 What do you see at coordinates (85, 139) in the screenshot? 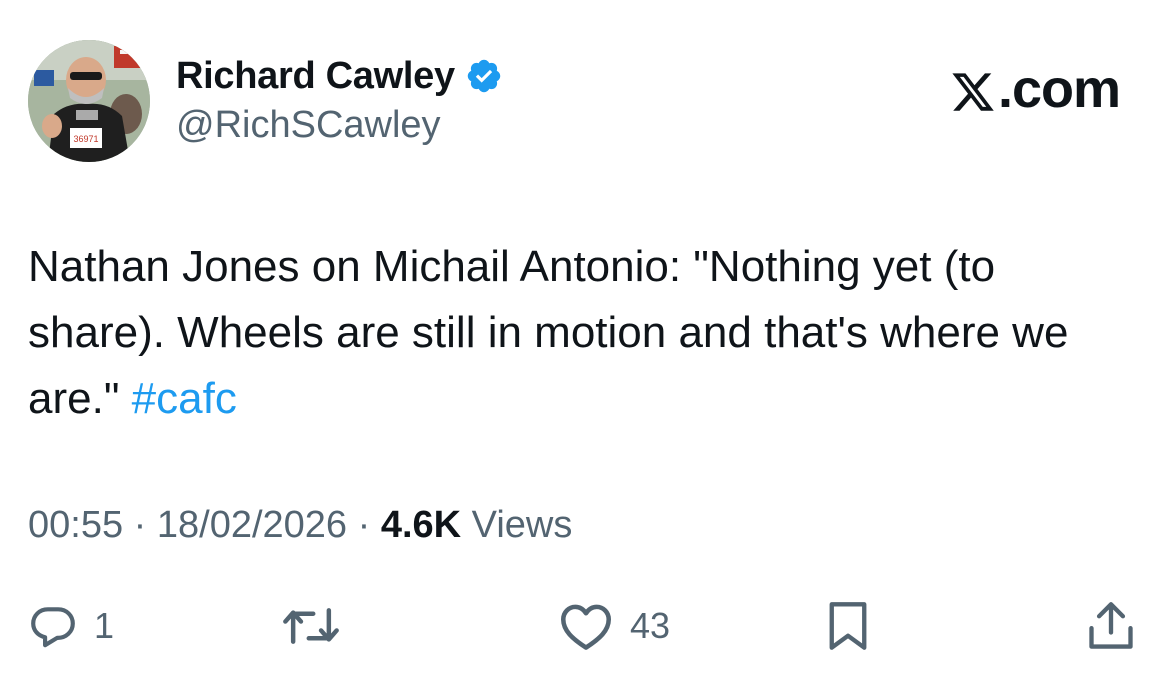
I see `avatar-bib-number: 36971` at bounding box center [85, 139].